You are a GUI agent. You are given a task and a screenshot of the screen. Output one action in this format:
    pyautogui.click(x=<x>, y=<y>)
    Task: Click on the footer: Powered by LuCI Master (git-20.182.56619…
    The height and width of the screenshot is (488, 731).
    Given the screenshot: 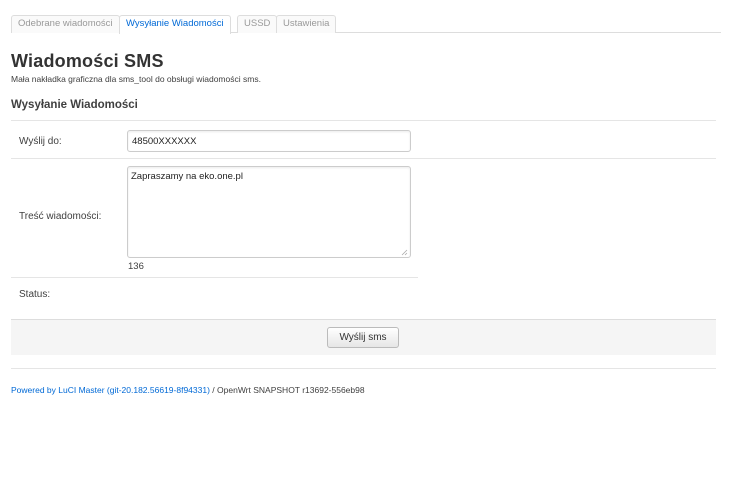 What is the action you would take?
    pyautogui.click(x=188, y=390)
    